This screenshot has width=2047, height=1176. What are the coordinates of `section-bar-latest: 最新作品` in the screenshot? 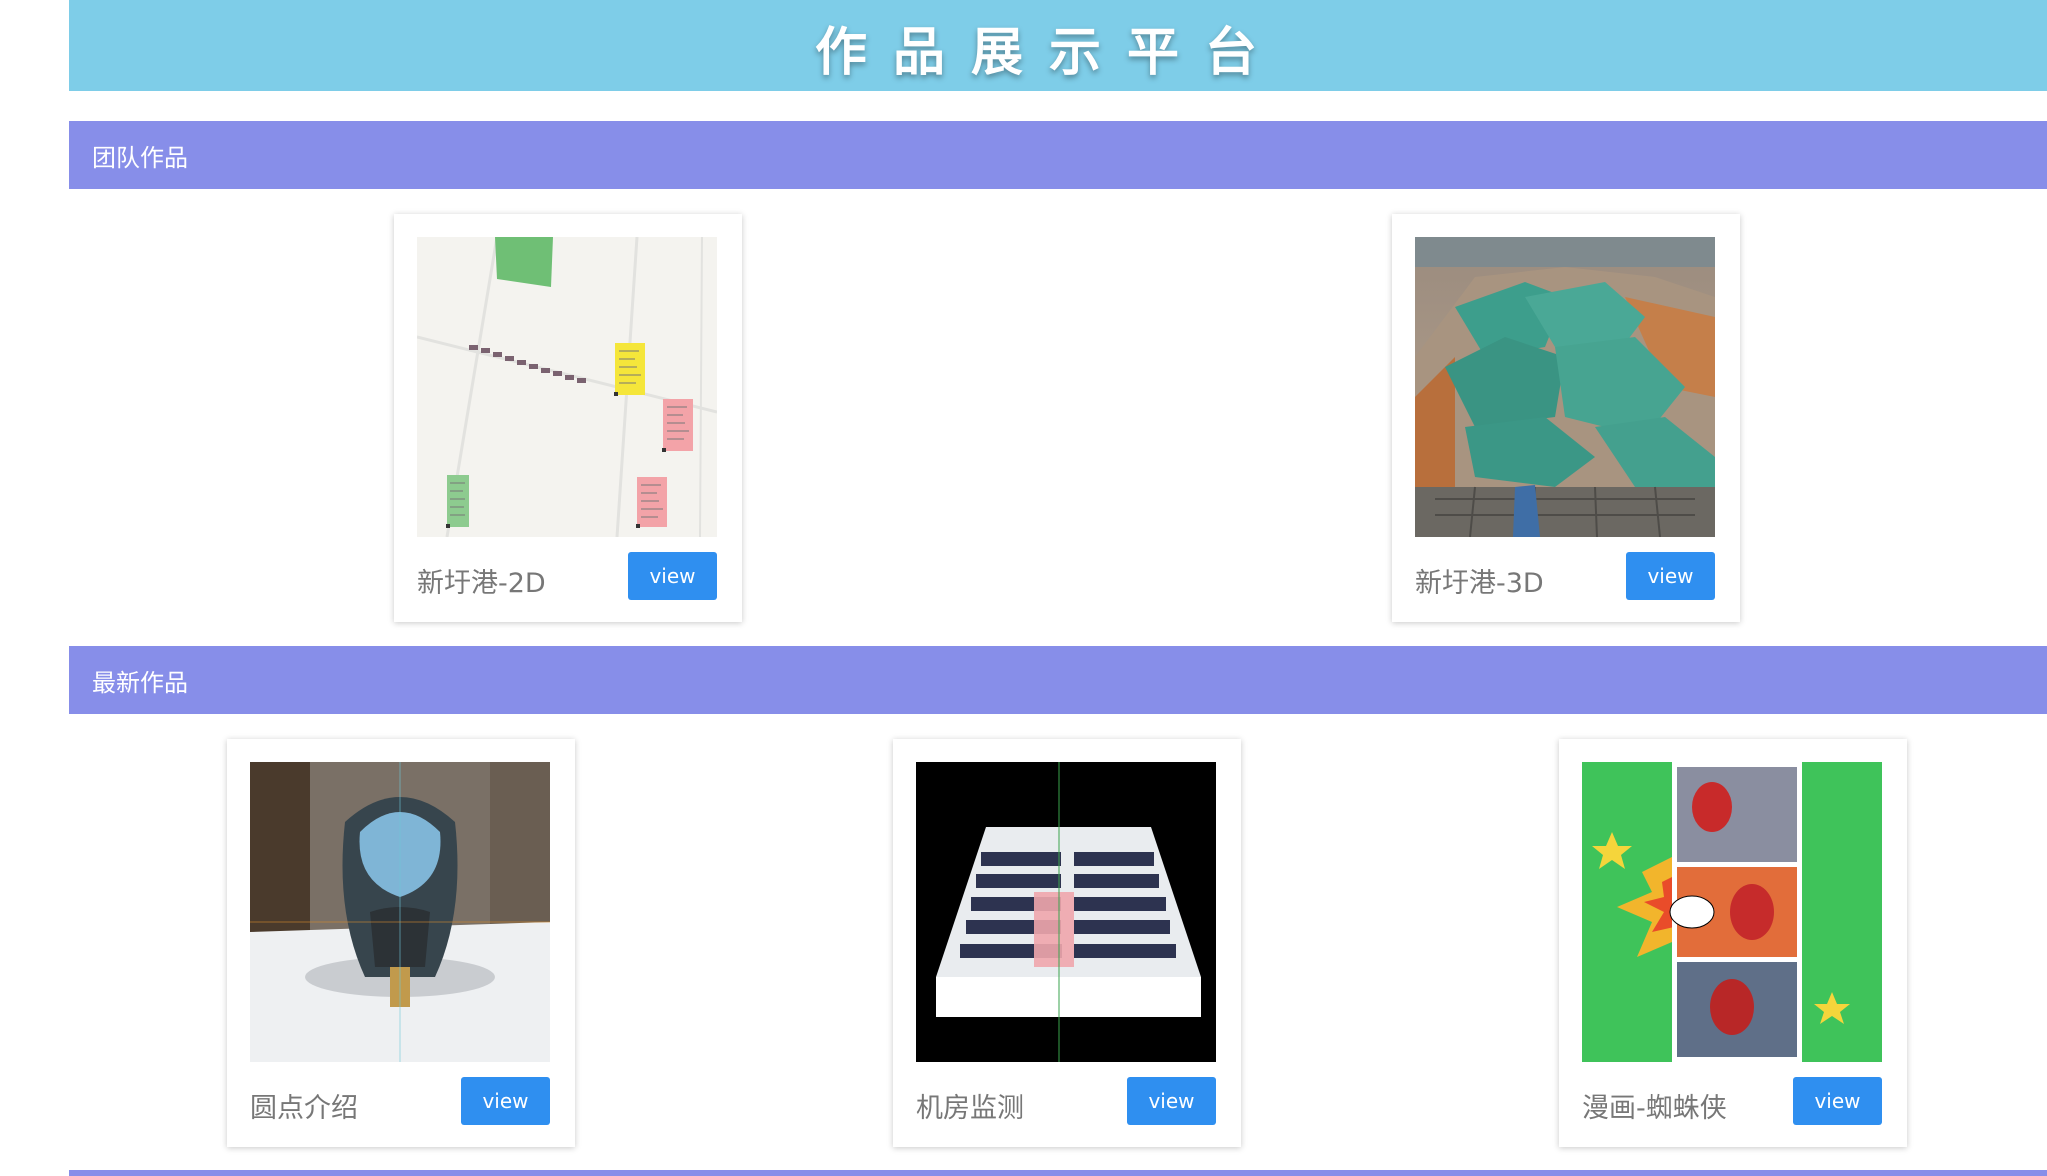 It's located at (1058, 680).